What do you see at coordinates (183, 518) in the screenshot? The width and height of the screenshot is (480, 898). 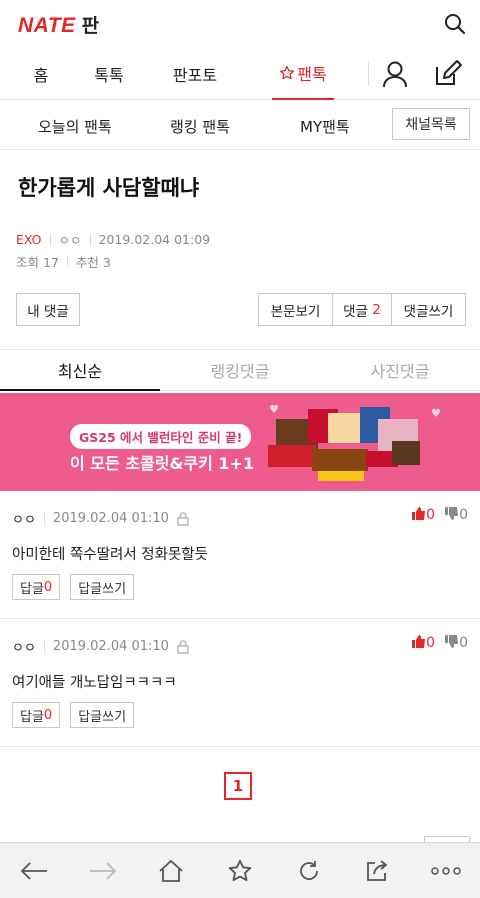 I see `lock-icon` at bounding box center [183, 518].